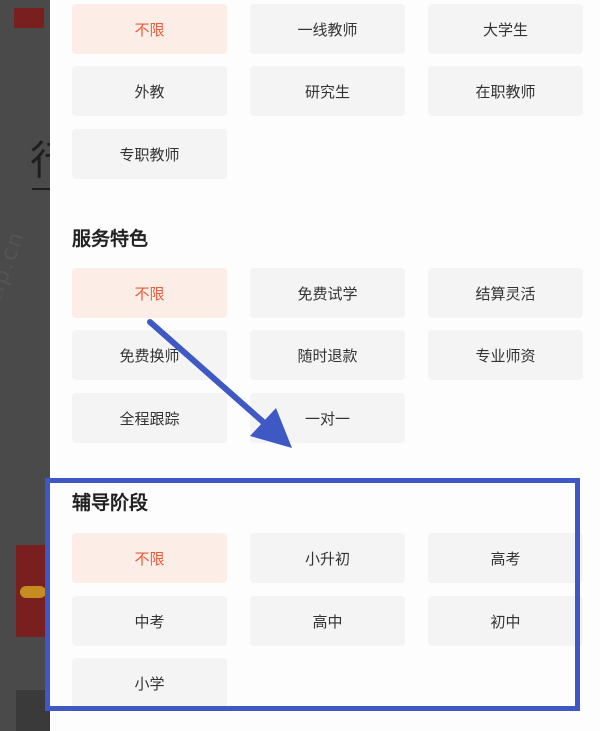 The height and width of the screenshot is (731, 600). Describe the element at coordinates (149, 355) in the screenshot. I see `service-feature-option: 免费换师` at that location.